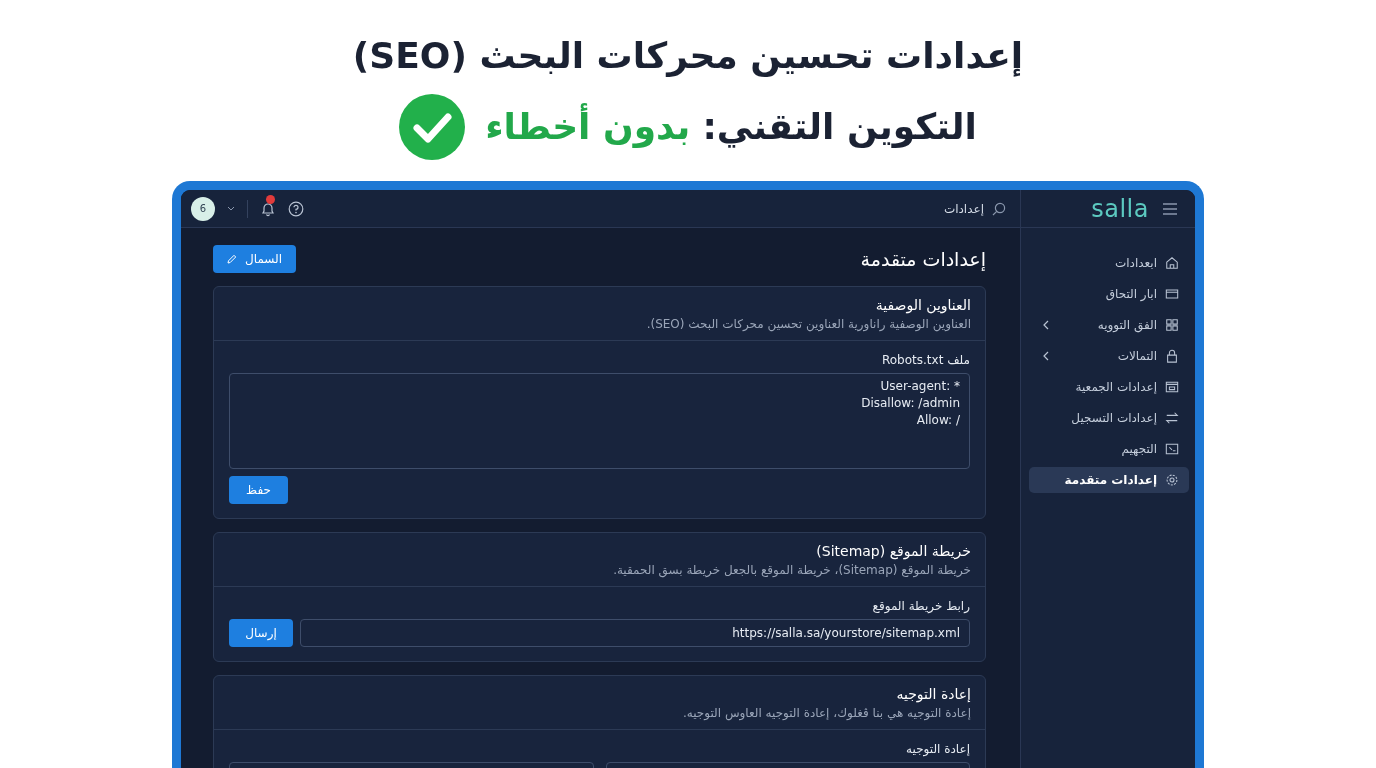  I want to click on menu-icon, so click(1170, 208).